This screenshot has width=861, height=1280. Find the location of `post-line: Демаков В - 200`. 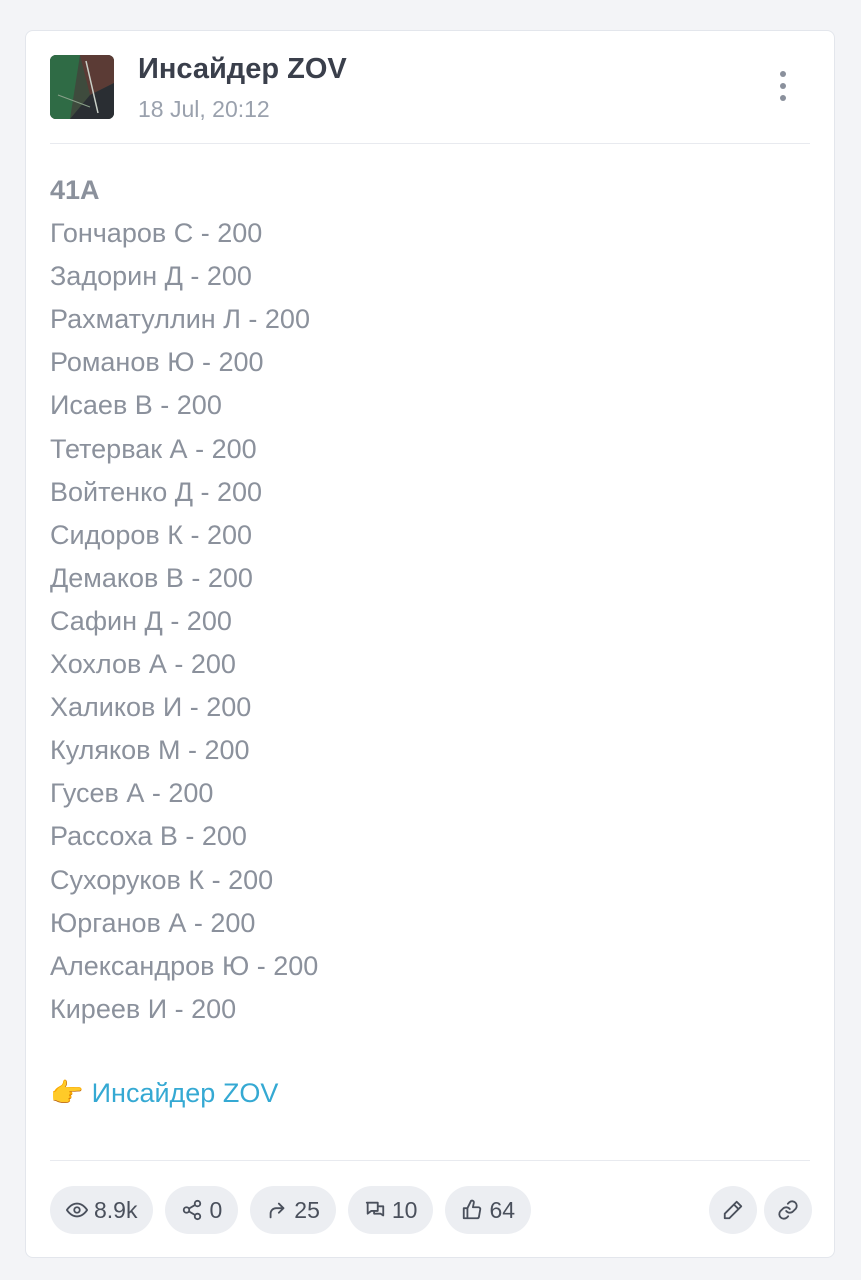

post-line: Демаков В - 200 is located at coordinates (151, 577).